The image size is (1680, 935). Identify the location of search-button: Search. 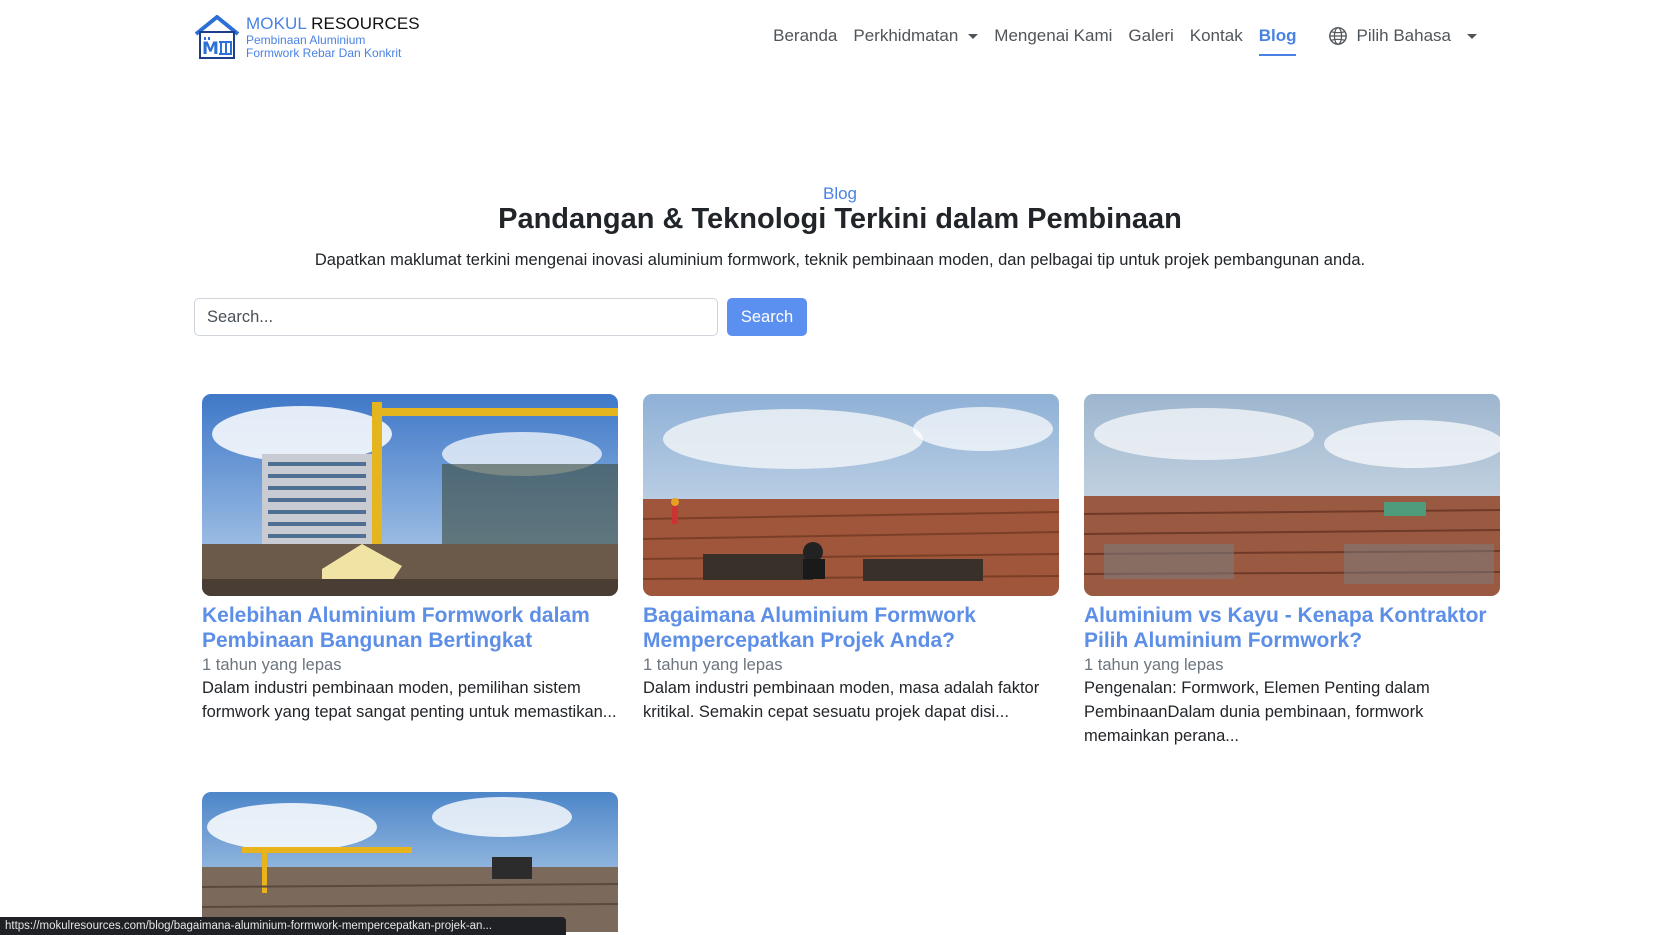
(767, 317).